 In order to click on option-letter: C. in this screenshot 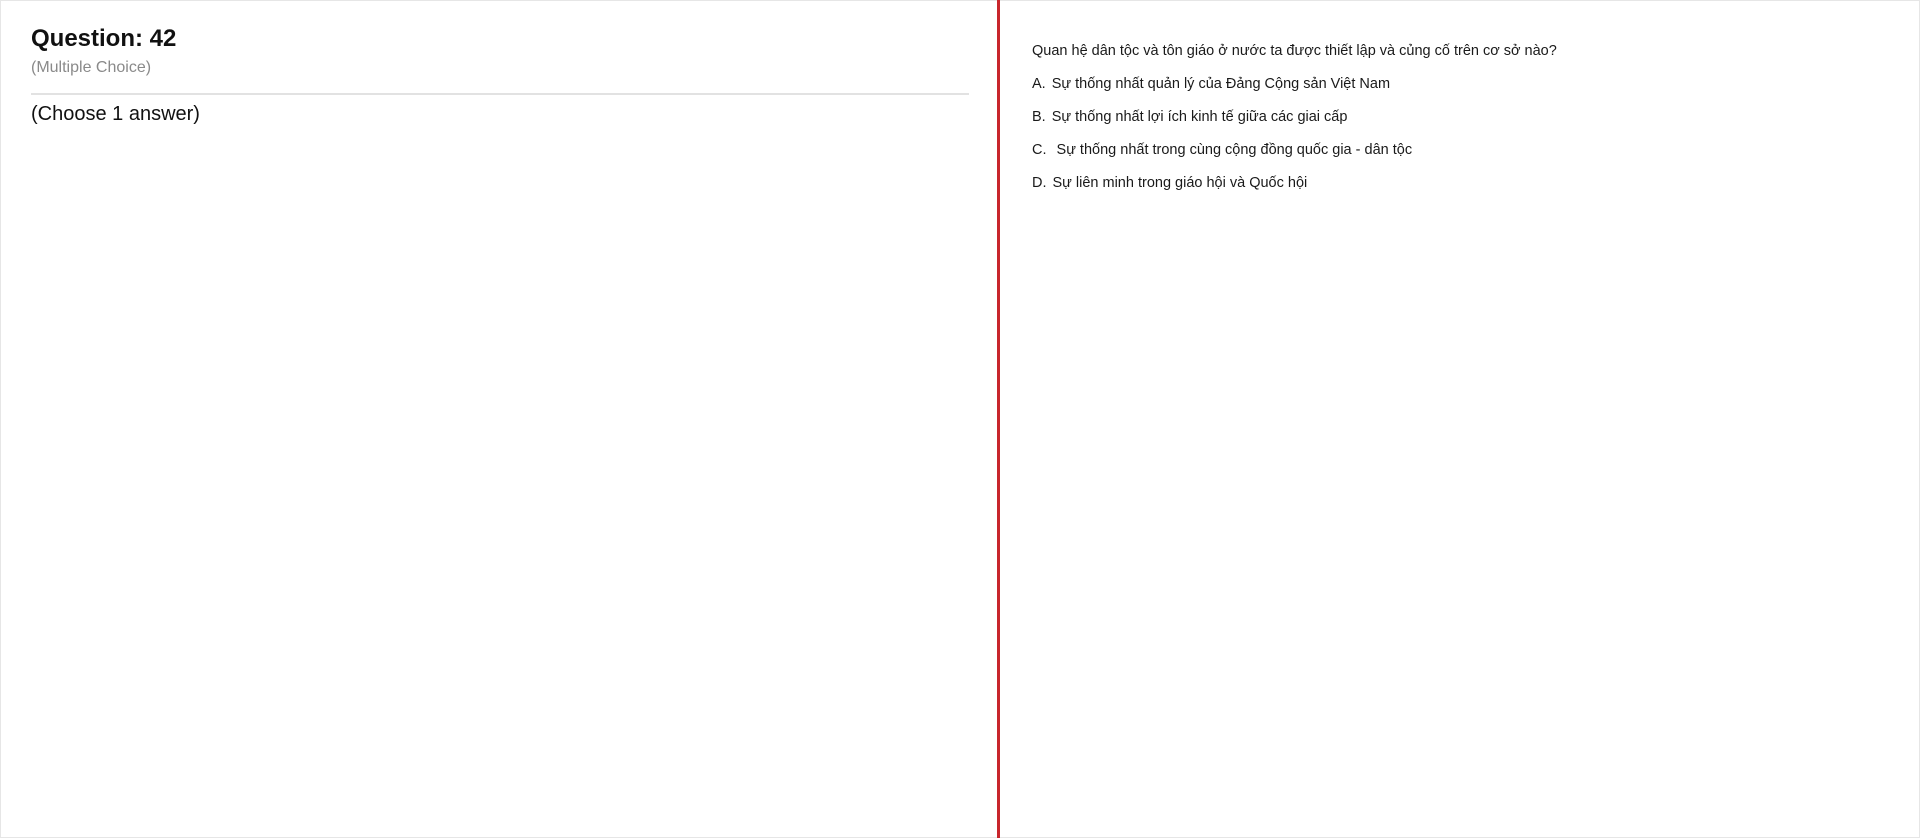, I will do `click(1039, 150)`.